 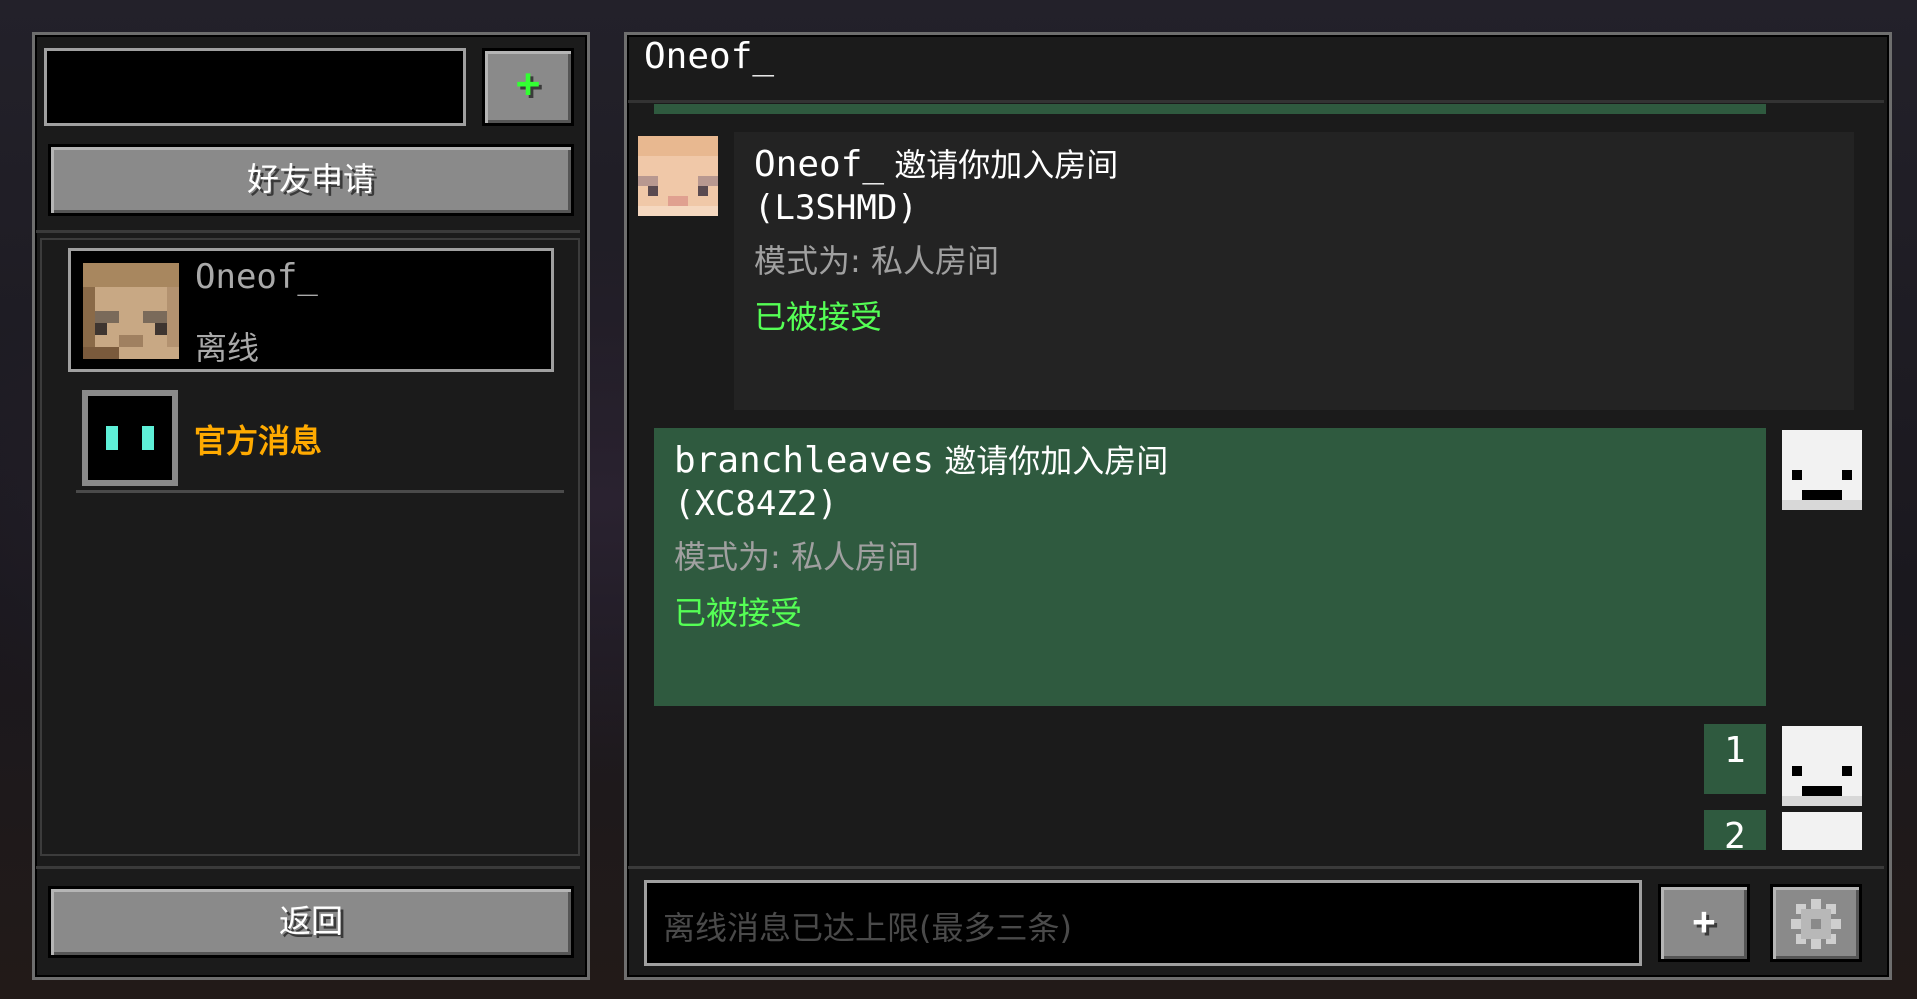 What do you see at coordinates (1735, 750) in the screenshot?
I see `message-text: 1` at bounding box center [1735, 750].